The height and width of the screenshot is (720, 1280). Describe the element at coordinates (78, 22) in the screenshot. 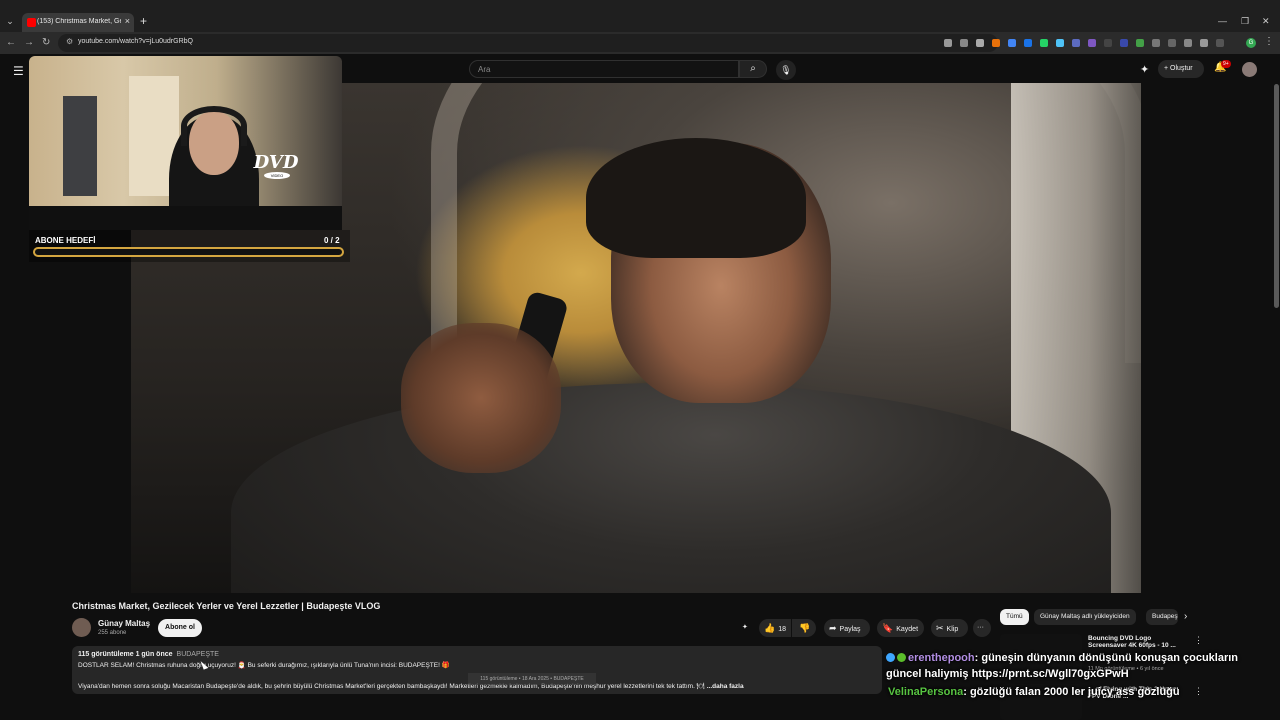

I see `browser-tab-active: (153) Christmas Market, Gezilec ×` at that location.